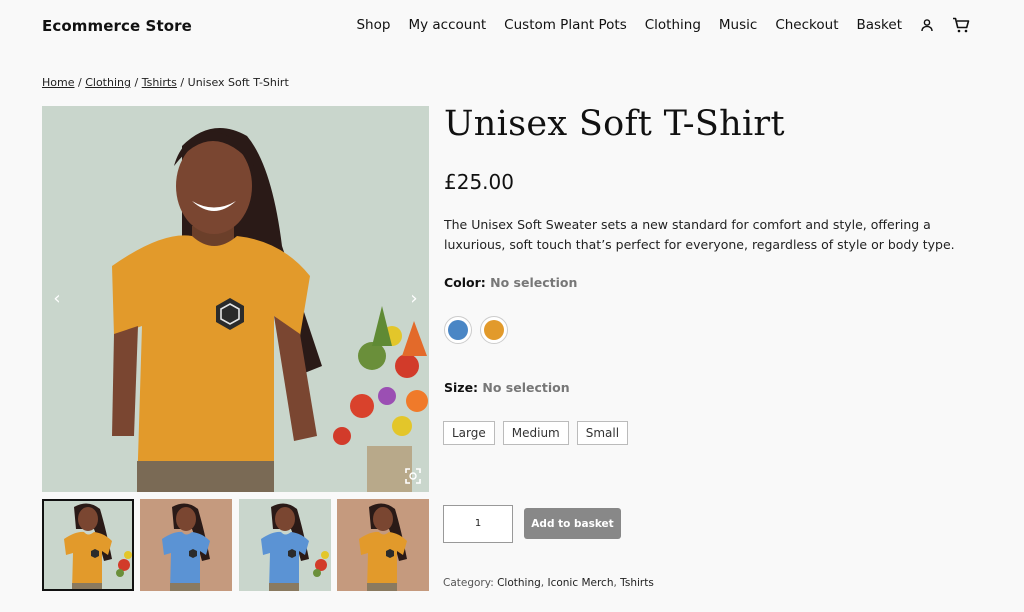 The width and height of the screenshot is (1024, 612). Describe the element at coordinates (447, 25) in the screenshot. I see `nav-my-account: My account` at that location.